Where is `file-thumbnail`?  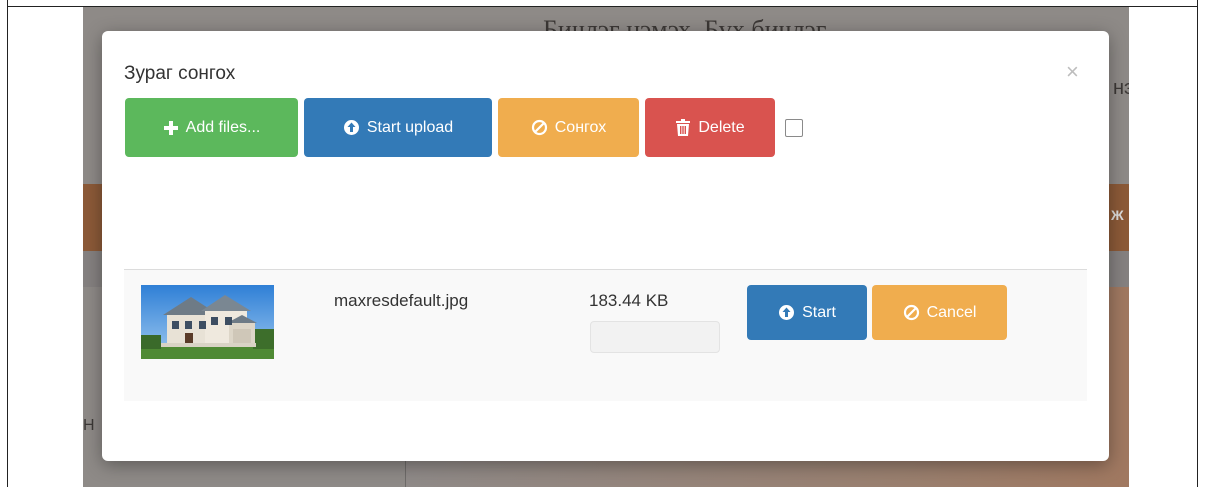
file-thumbnail is located at coordinates (207, 322).